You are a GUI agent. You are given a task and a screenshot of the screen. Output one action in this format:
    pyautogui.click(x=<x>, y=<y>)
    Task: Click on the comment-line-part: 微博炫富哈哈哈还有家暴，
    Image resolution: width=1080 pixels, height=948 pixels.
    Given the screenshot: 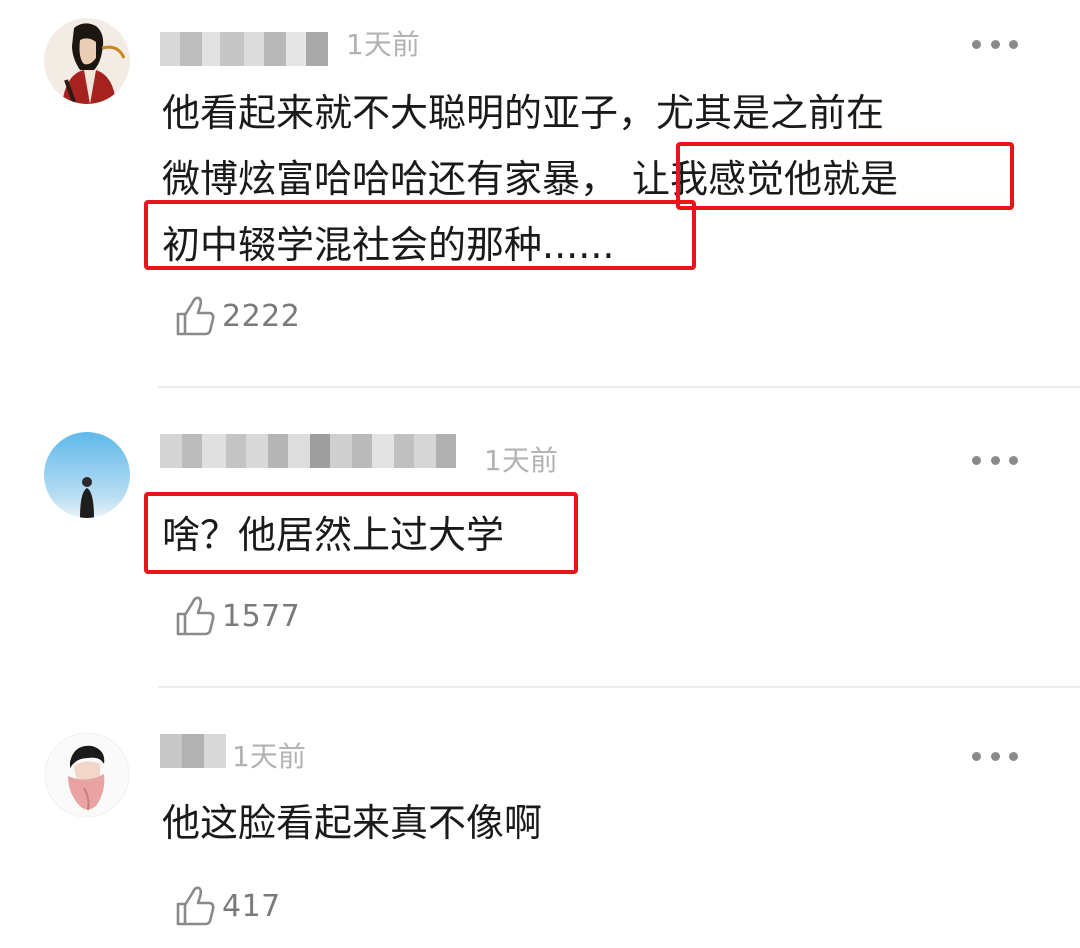 What is the action you would take?
    pyautogui.click(x=390, y=179)
    